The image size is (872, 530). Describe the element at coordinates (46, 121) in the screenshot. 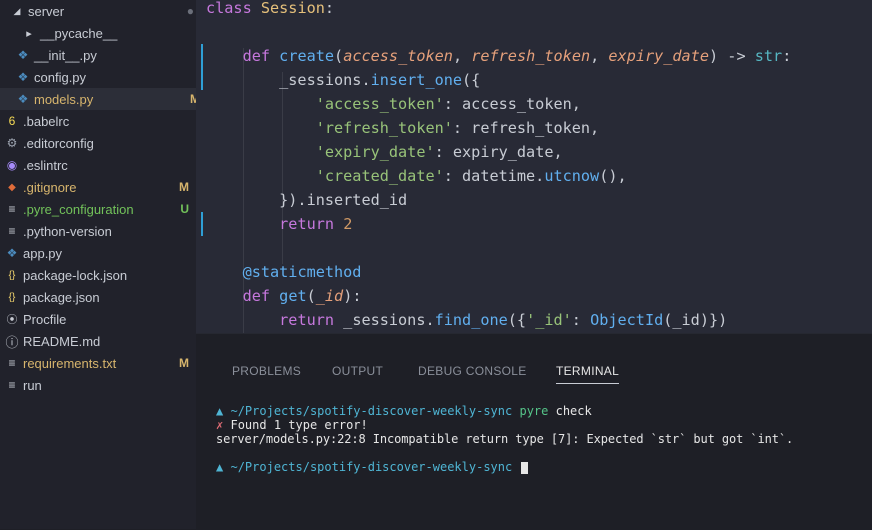

I see `explorer-item-label: .babelrc` at that location.